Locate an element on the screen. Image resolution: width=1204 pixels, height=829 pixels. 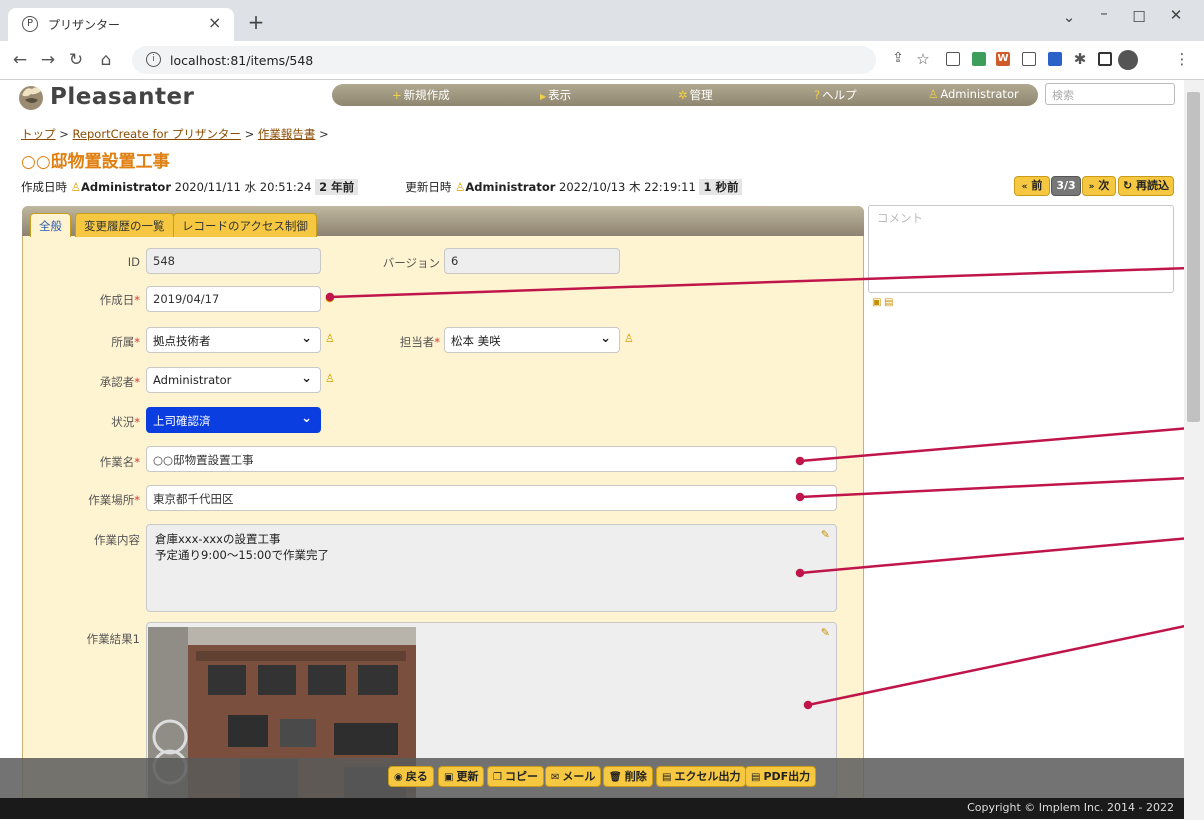
back-button: ◉ 戻る is located at coordinates (411, 776).